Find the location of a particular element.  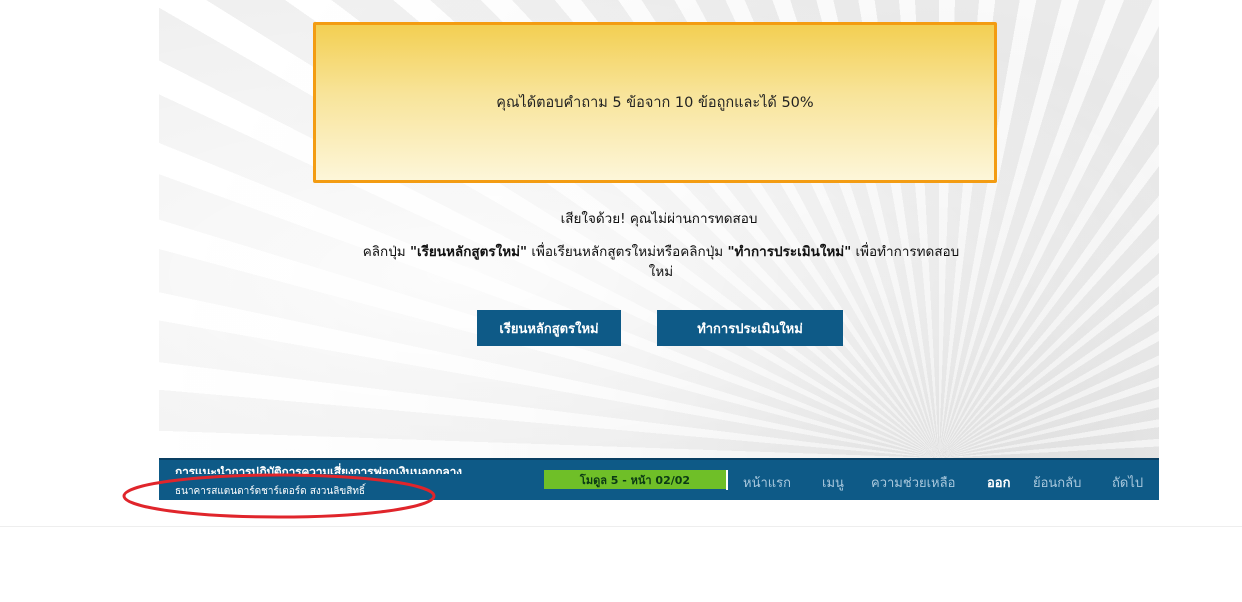

nav-help-link: ความช่วยเหลือ is located at coordinates (913, 482).